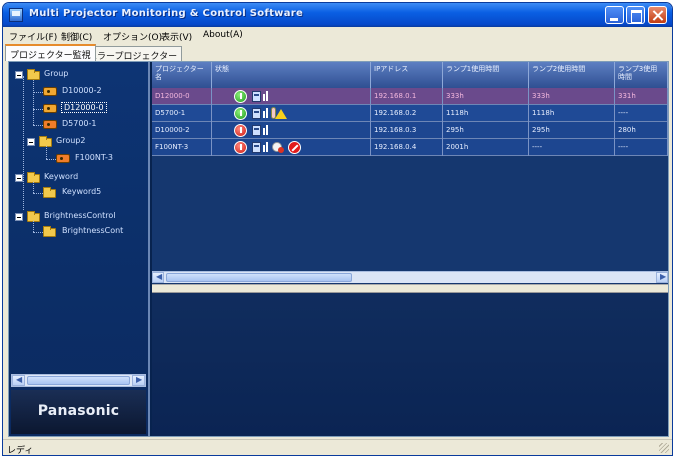 This screenshot has height=456, width=673. I want to click on error-icon, so click(294, 147).